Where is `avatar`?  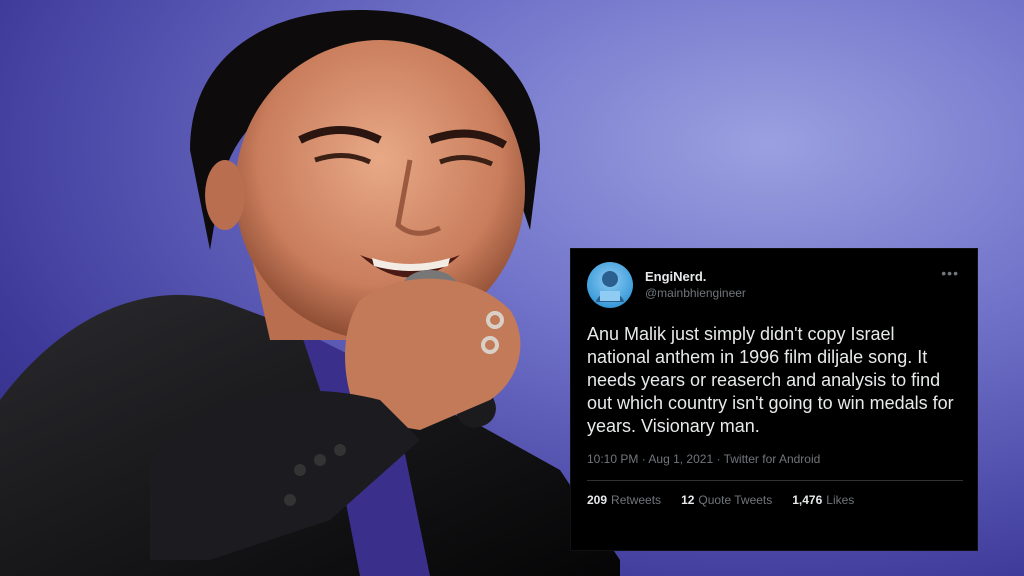 avatar is located at coordinates (610, 285).